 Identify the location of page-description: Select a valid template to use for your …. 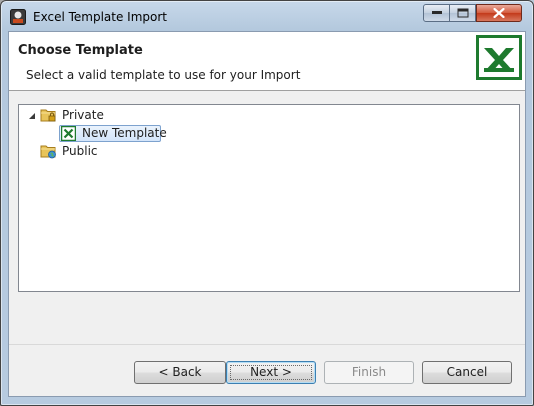
(163, 75).